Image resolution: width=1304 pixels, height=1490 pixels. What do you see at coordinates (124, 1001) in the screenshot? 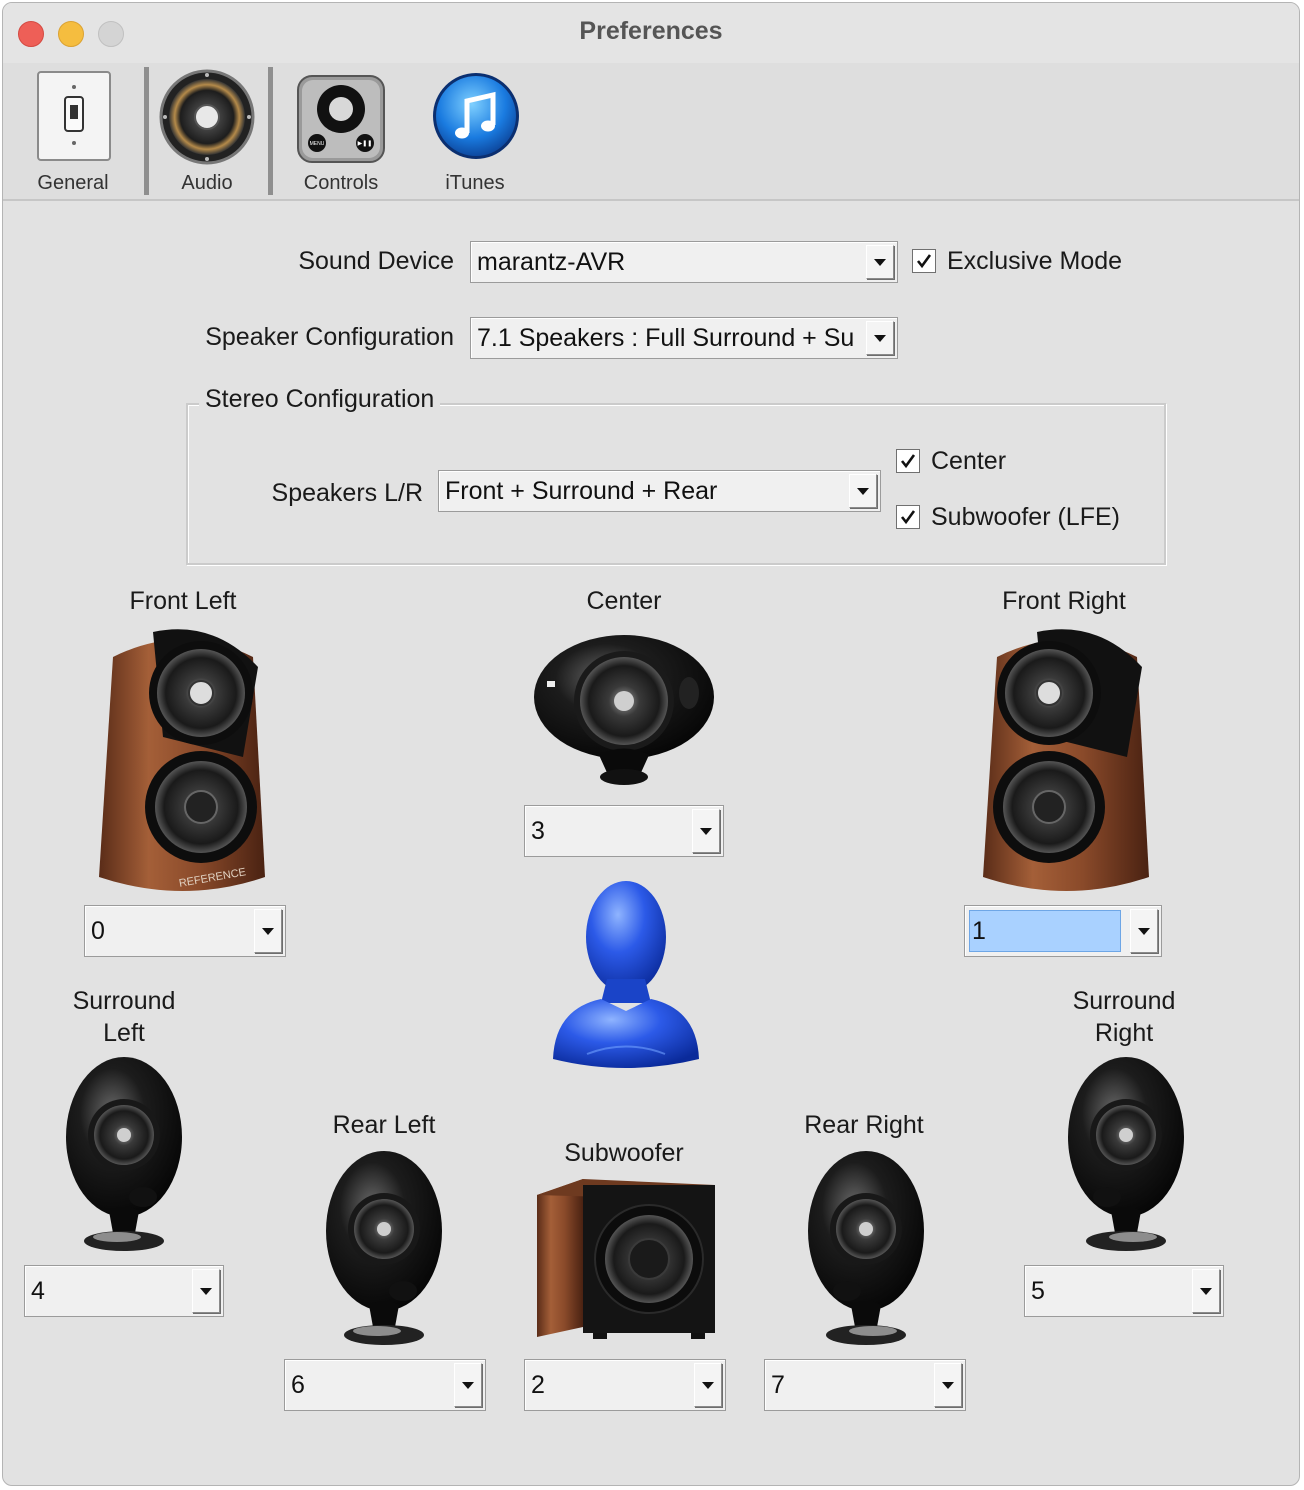
I see `surround-left-label-line1: Surround` at bounding box center [124, 1001].